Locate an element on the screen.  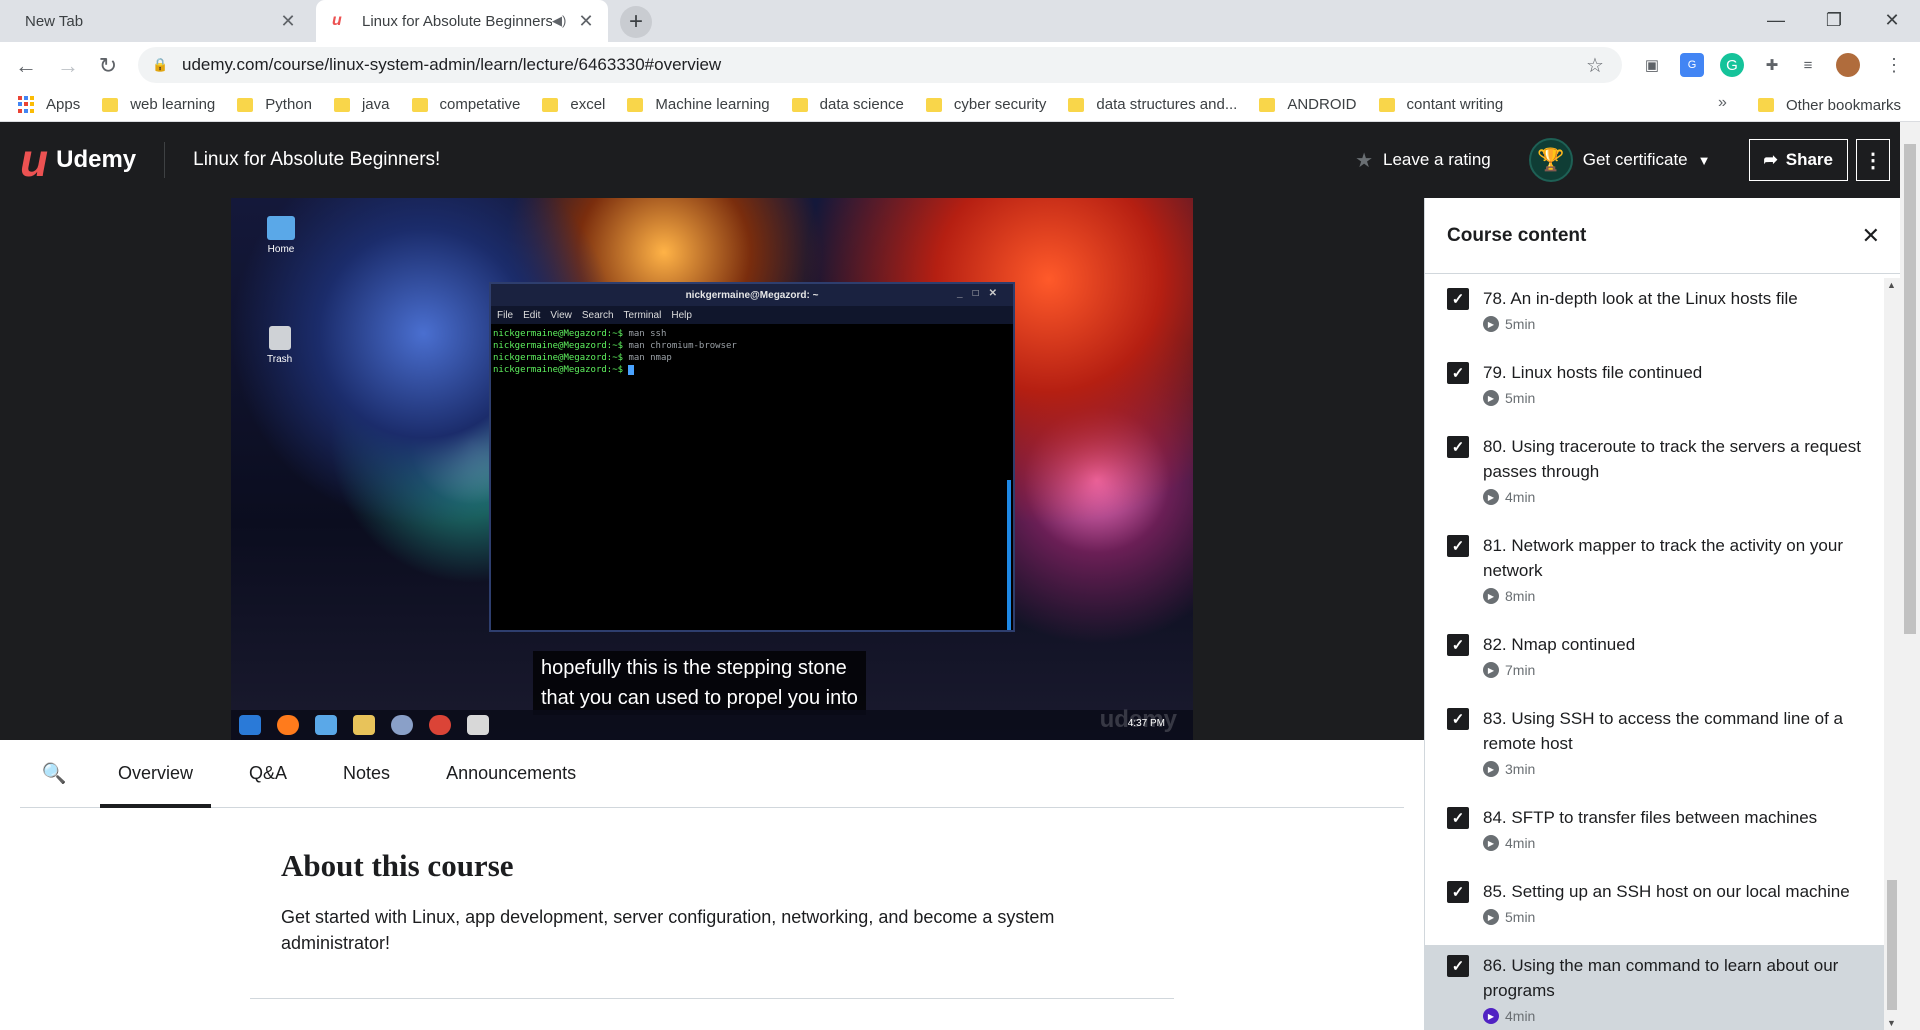
browser-tab-new-tab: New Tab ✕ is located at coordinates (155, 21).